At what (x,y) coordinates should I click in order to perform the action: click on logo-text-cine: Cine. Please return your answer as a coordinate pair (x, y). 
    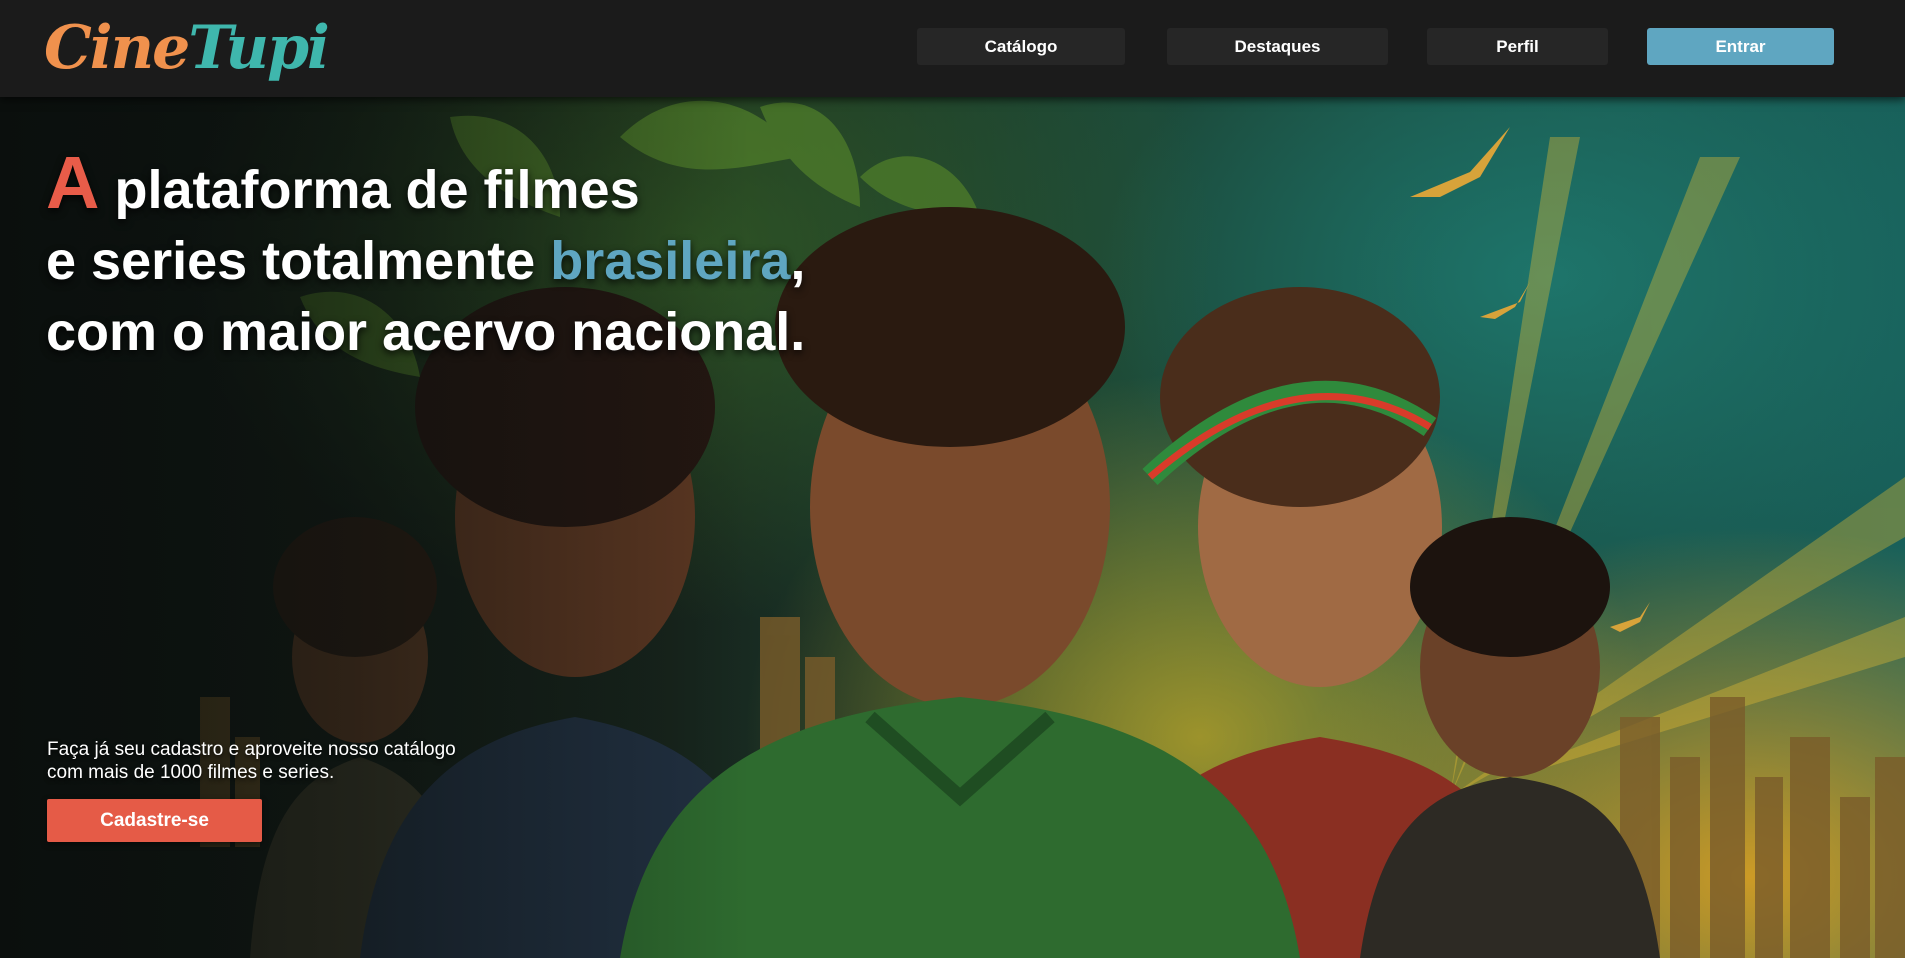
    Looking at the image, I should click on (117, 48).